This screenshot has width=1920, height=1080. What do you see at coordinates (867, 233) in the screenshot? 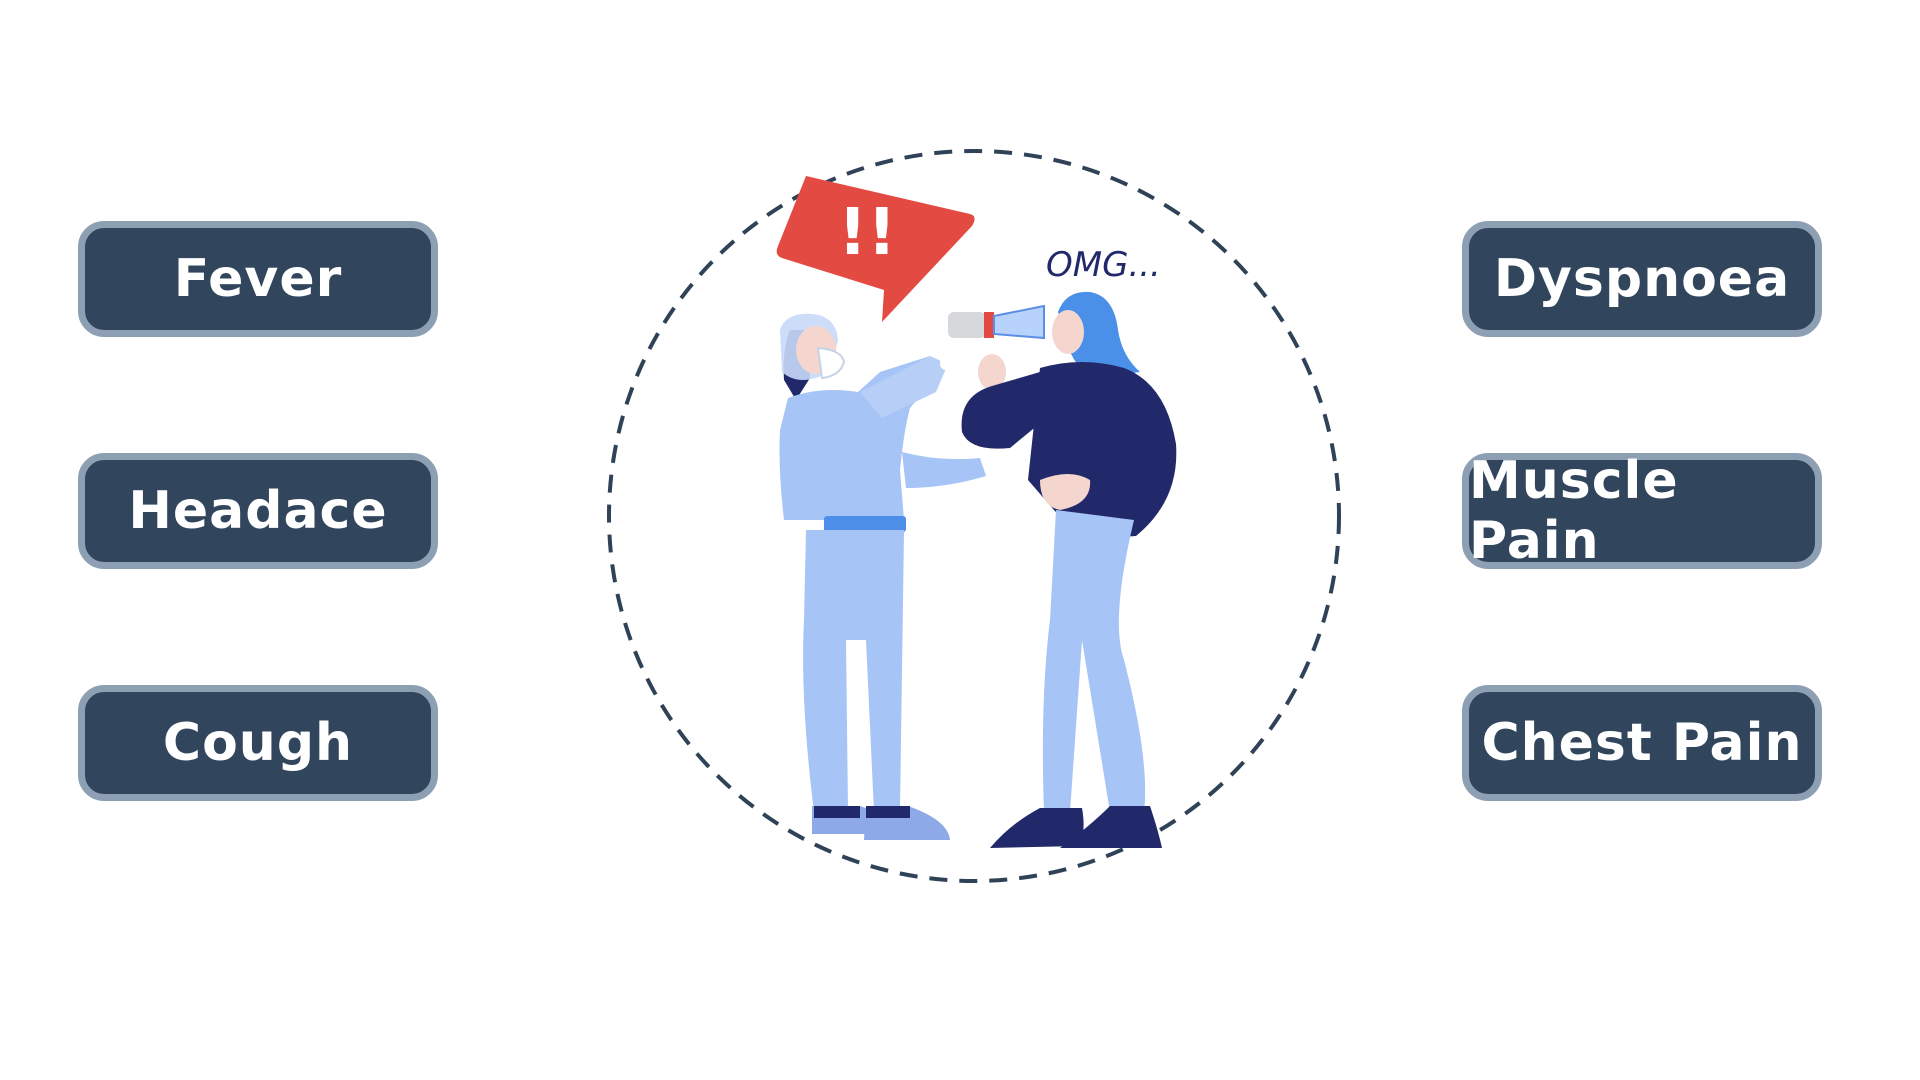
I see `speech-bubble-text: !!` at bounding box center [867, 233].